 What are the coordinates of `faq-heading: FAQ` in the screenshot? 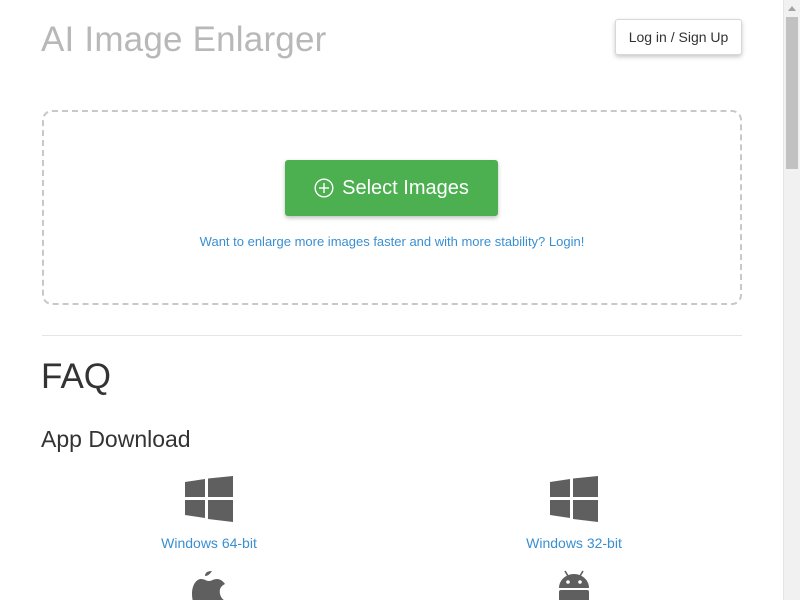 It's located at (76, 376).